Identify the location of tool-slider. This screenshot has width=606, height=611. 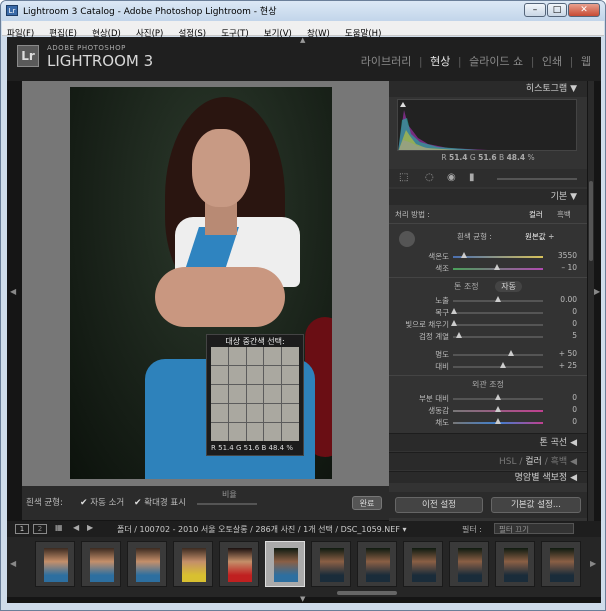
(537, 179).